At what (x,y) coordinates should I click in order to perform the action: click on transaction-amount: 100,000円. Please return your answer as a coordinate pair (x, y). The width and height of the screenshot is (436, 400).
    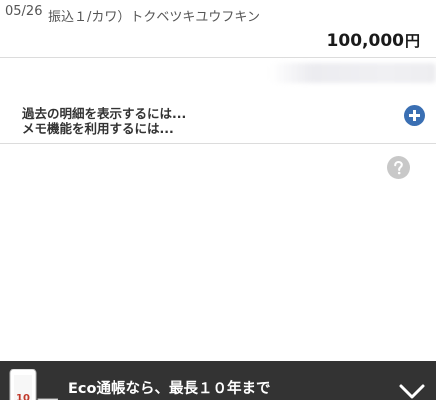
    Looking at the image, I should click on (373, 40).